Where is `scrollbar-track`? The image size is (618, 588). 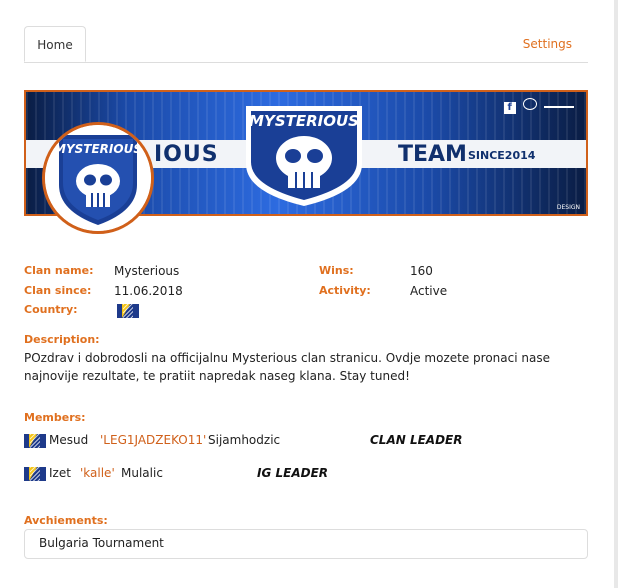 scrollbar-track is located at coordinates (616, 294).